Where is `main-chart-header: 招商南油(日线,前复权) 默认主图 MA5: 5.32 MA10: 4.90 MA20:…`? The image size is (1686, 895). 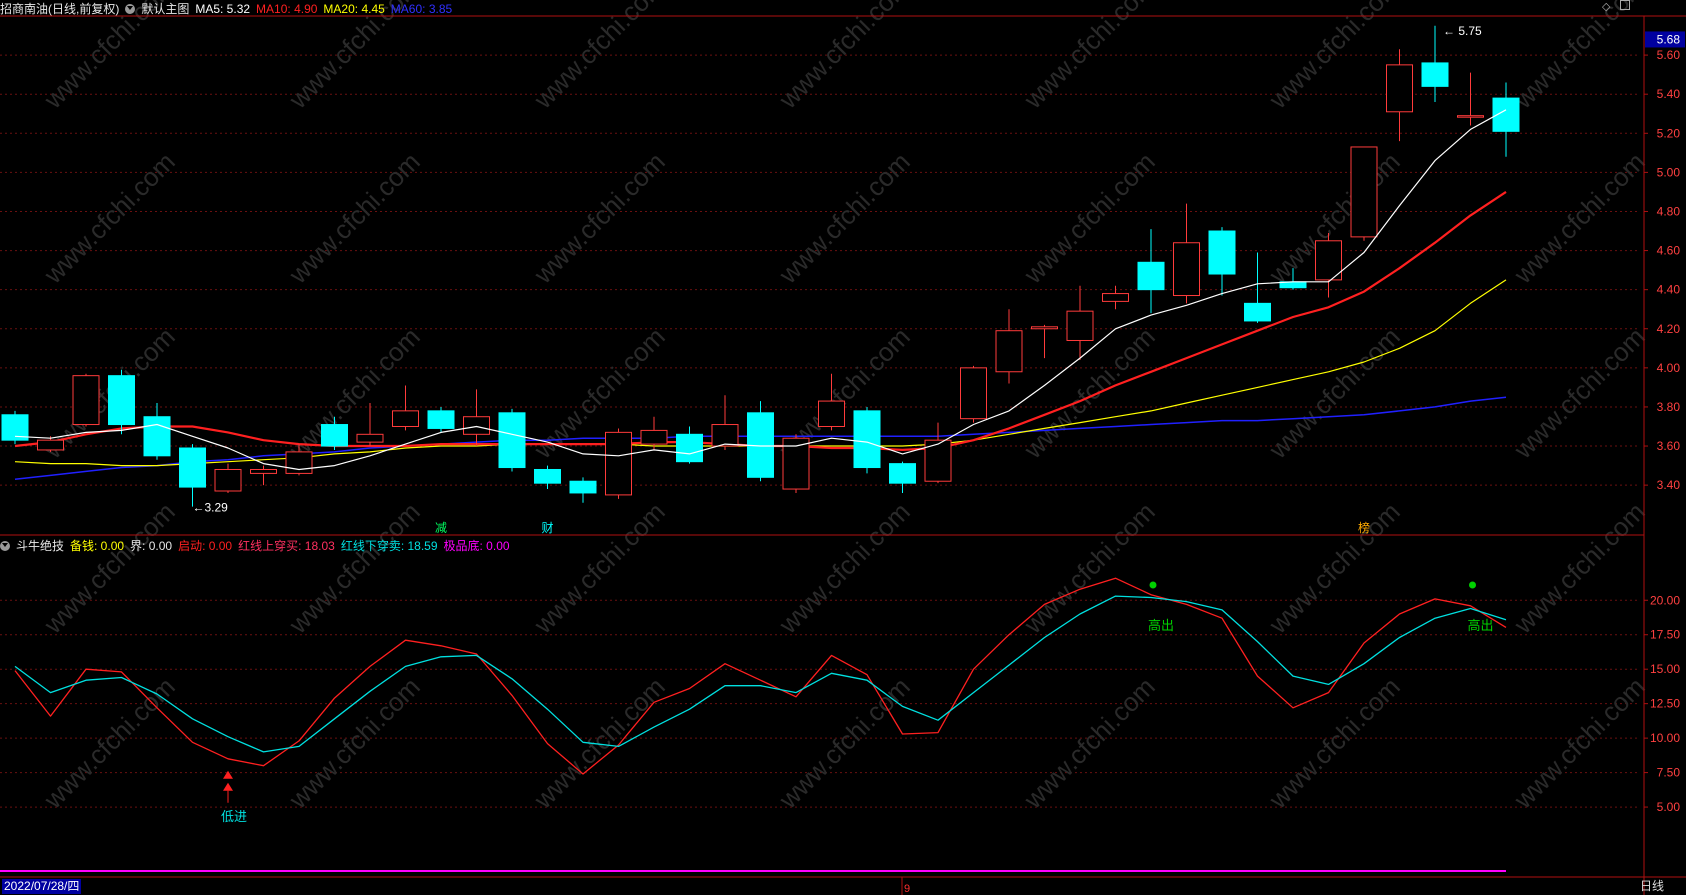 main-chart-header: 招商南油(日线,前复权) 默认主图 MA5: 5.32 MA10: 4.90 MA20:… is located at coordinates (229, 8).